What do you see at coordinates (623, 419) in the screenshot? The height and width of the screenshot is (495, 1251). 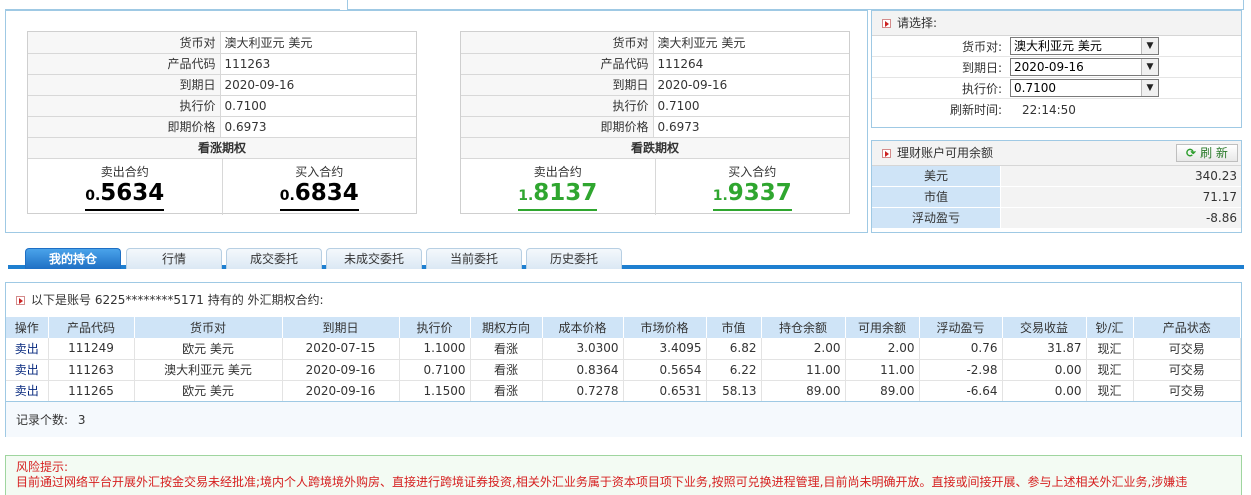 I see `record-count: 记录个数: 3` at bounding box center [623, 419].